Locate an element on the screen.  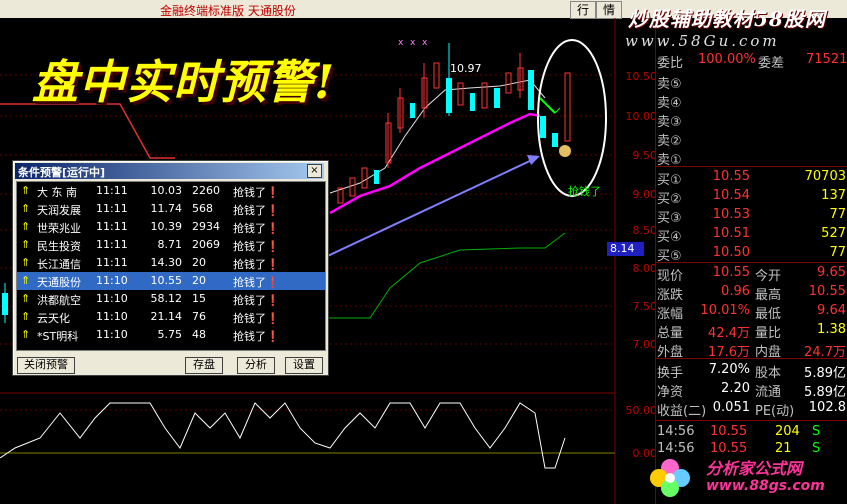
finance-label: 股本 is located at coordinates (768, 373).